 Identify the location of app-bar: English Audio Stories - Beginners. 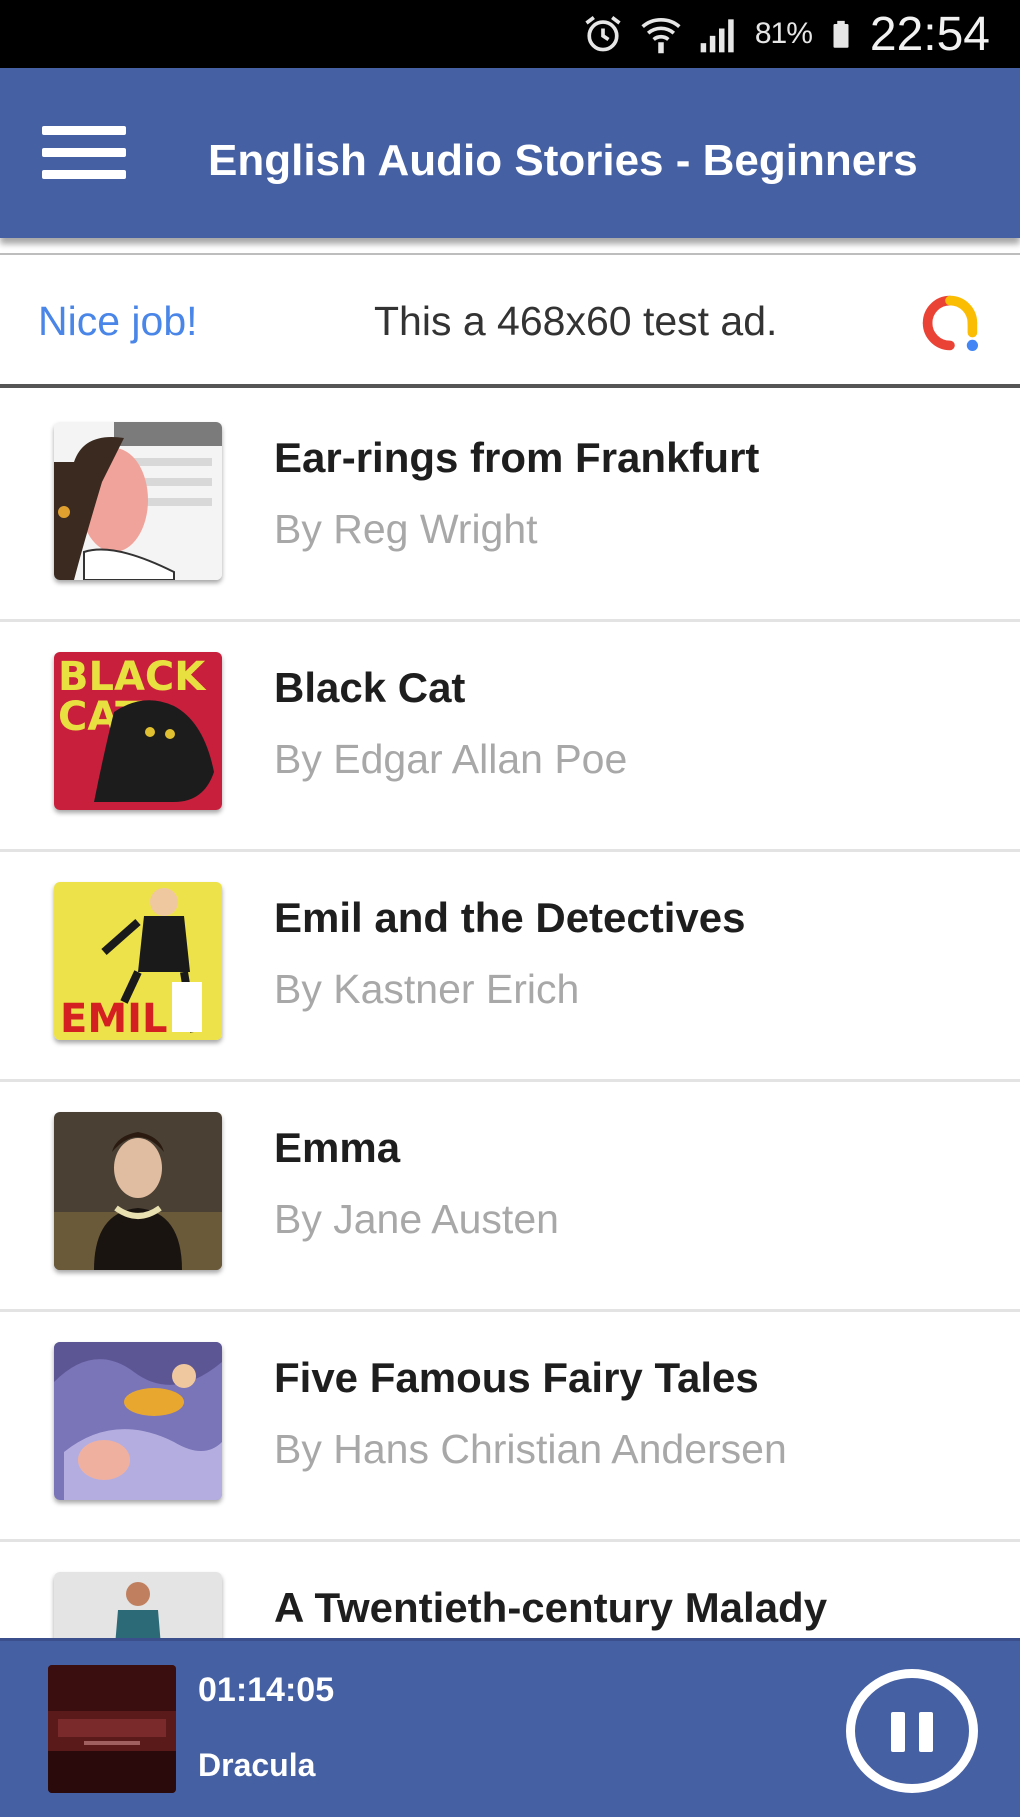
(510, 153).